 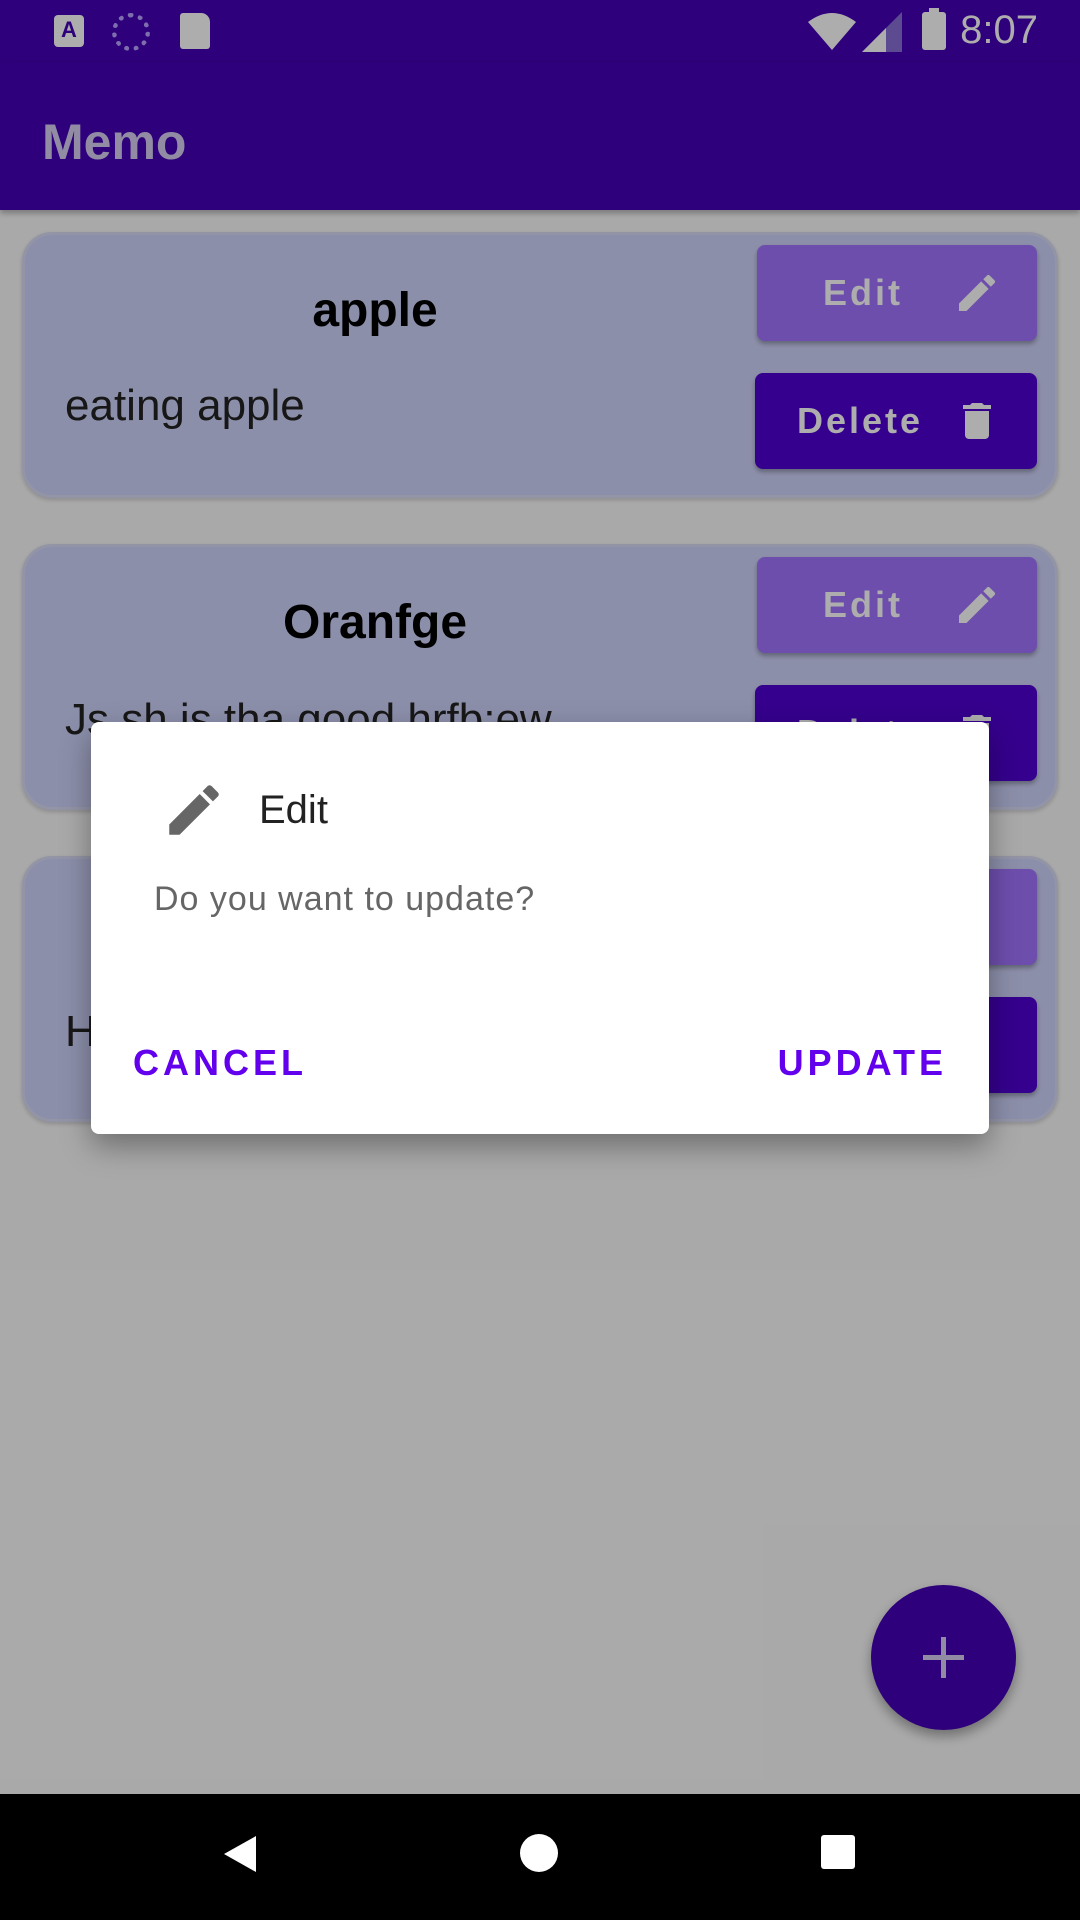 What do you see at coordinates (293, 810) in the screenshot?
I see `dialog-title: Edit` at bounding box center [293, 810].